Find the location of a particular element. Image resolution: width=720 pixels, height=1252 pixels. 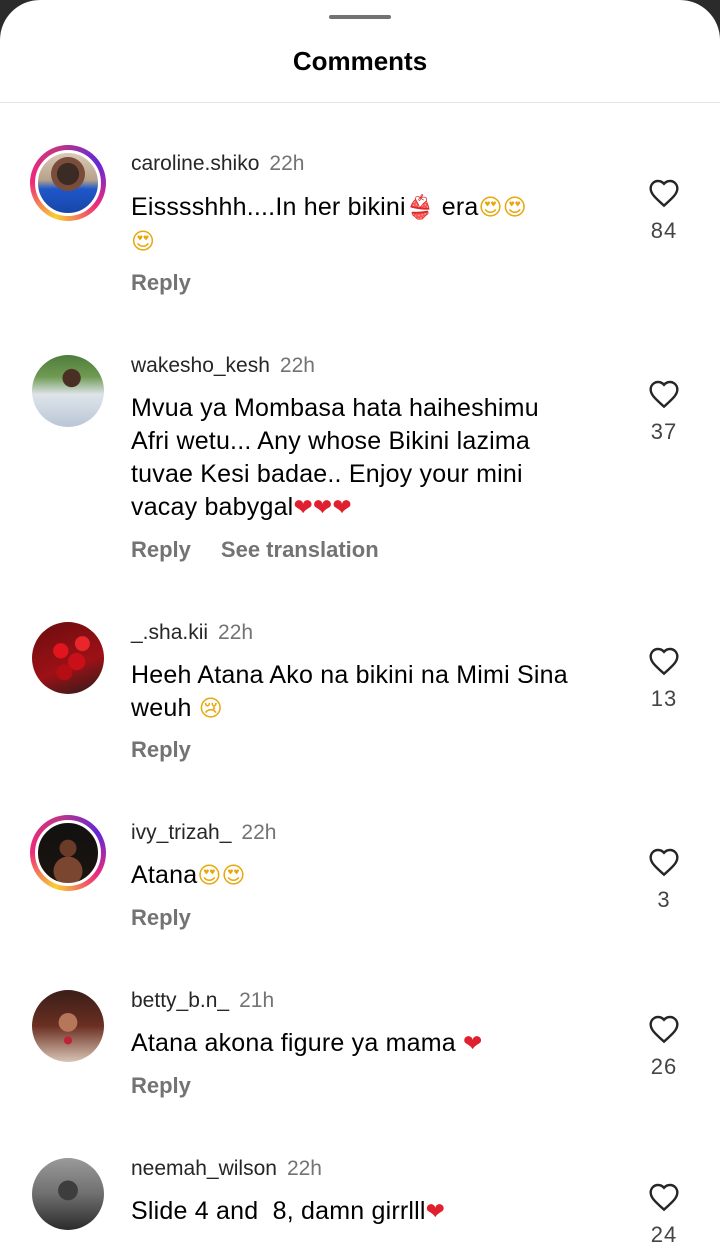

drag-handle is located at coordinates (360, 17).